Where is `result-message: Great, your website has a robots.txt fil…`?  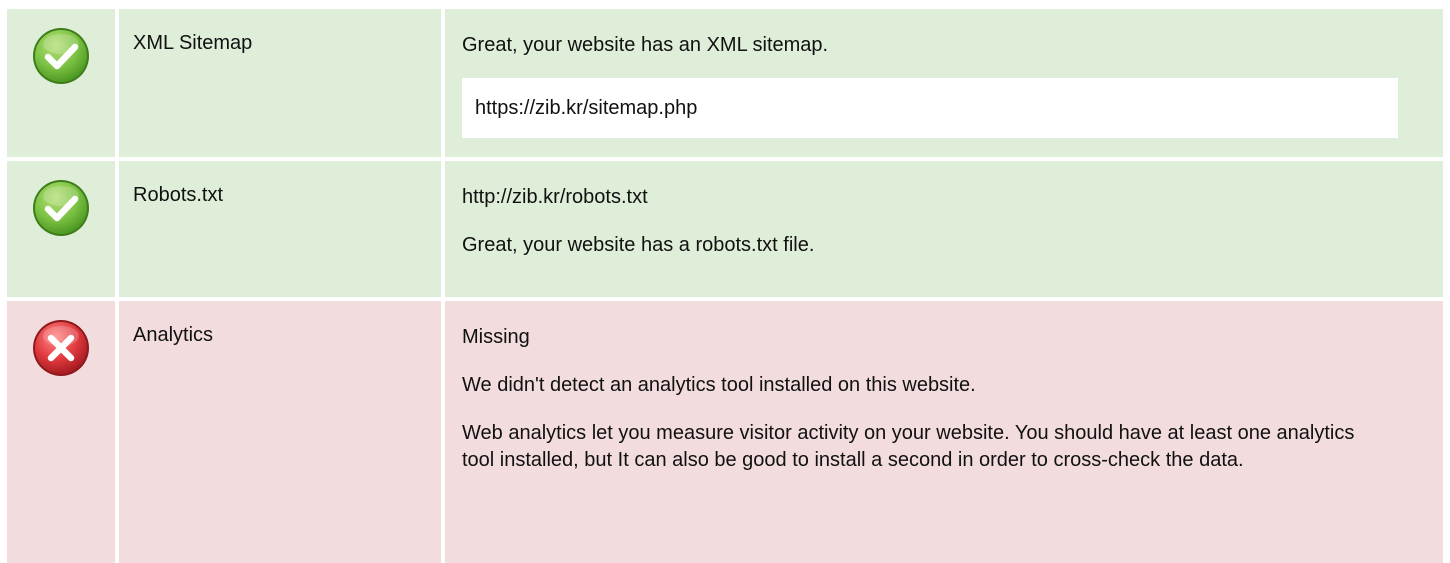
result-message: Great, your website has a robots.txt fil… is located at coordinates (638, 245).